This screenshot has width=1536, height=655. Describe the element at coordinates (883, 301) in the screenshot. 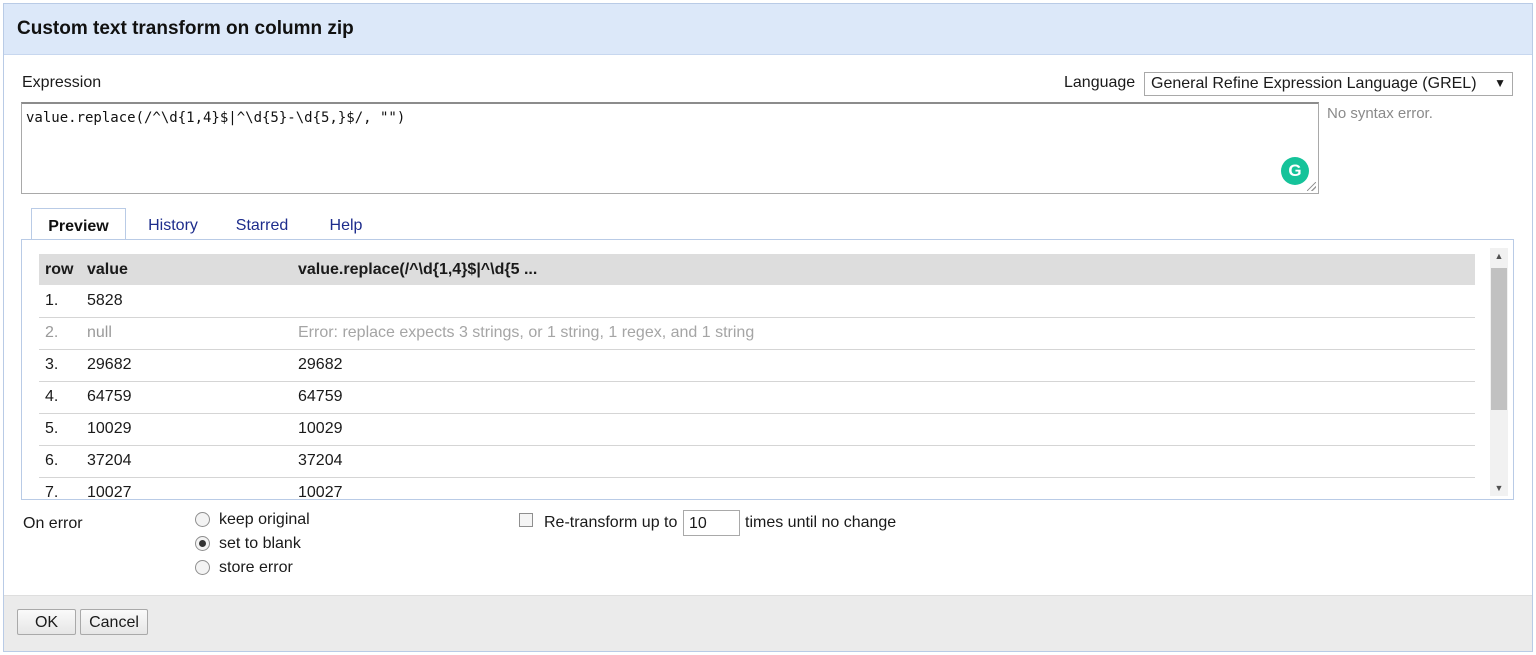

I see `row-result` at that location.